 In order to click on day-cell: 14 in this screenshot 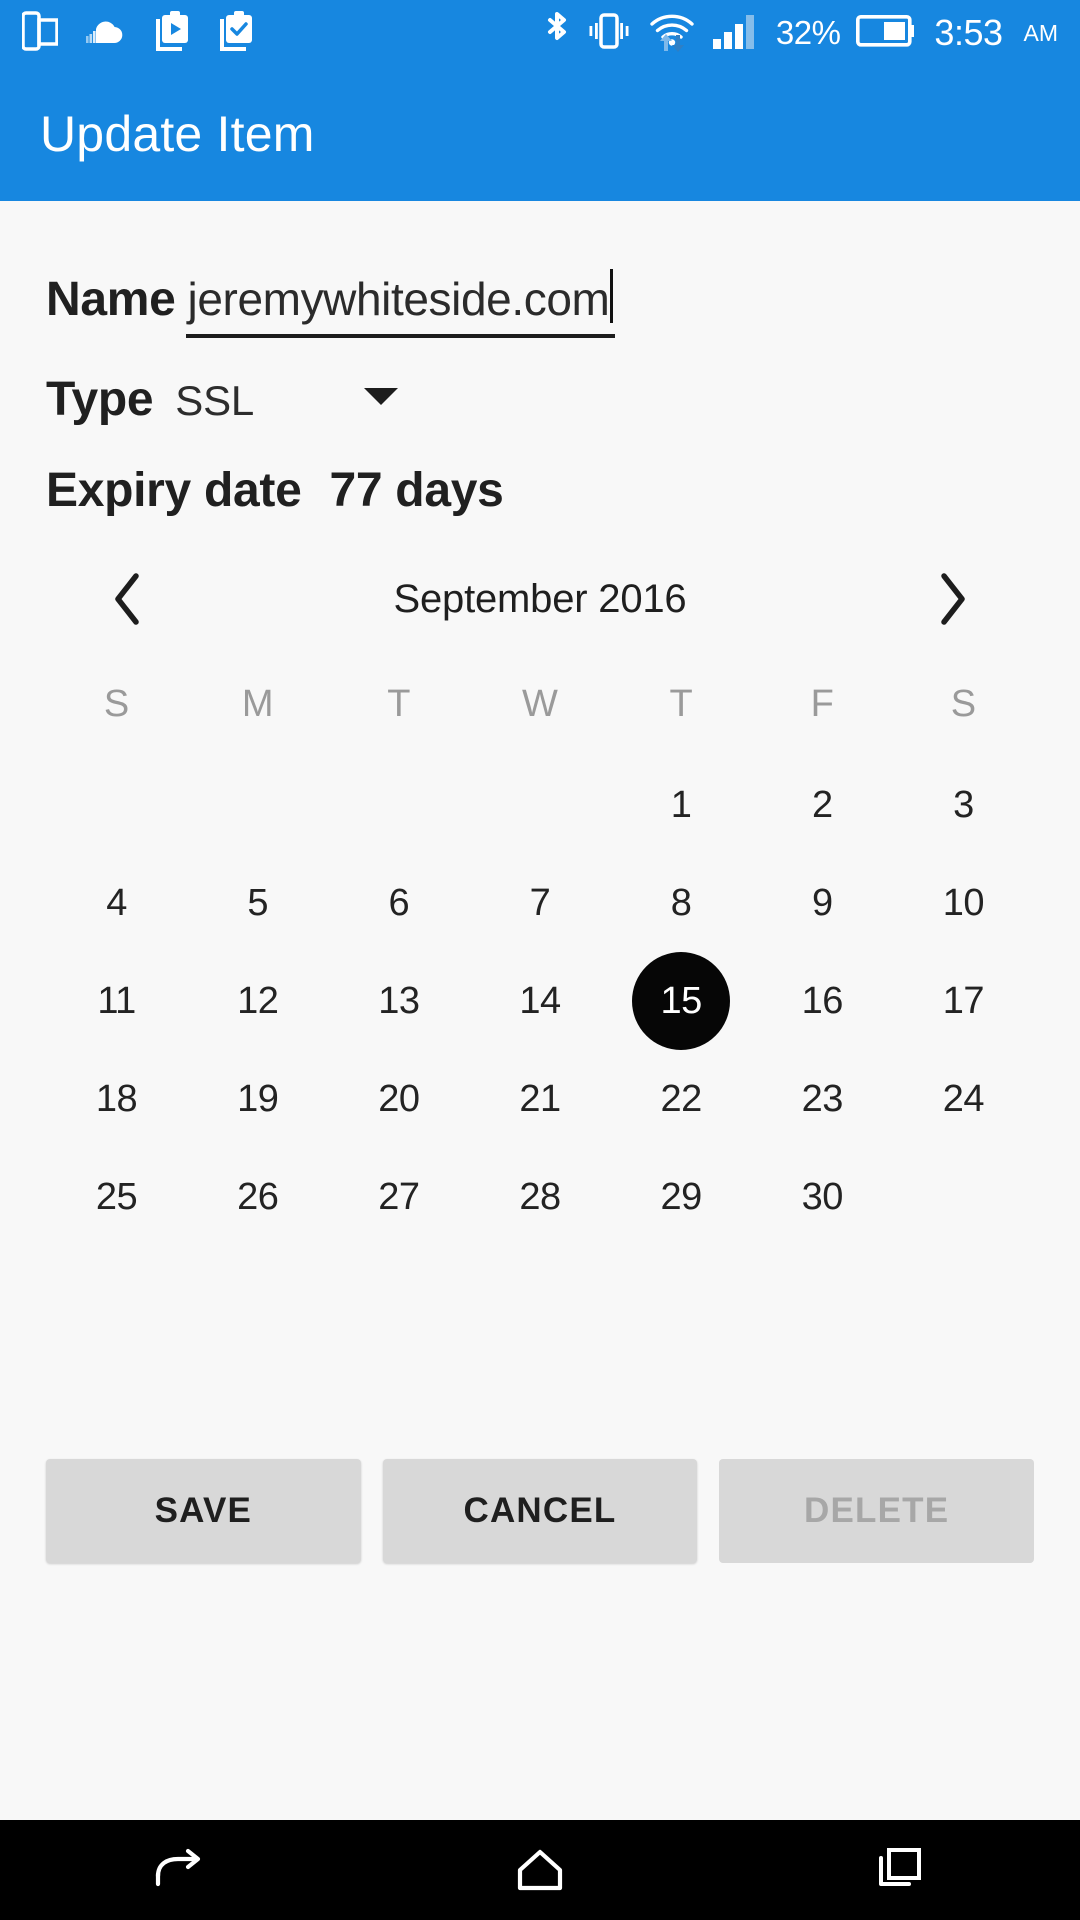, I will do `click(539, 1001)`.